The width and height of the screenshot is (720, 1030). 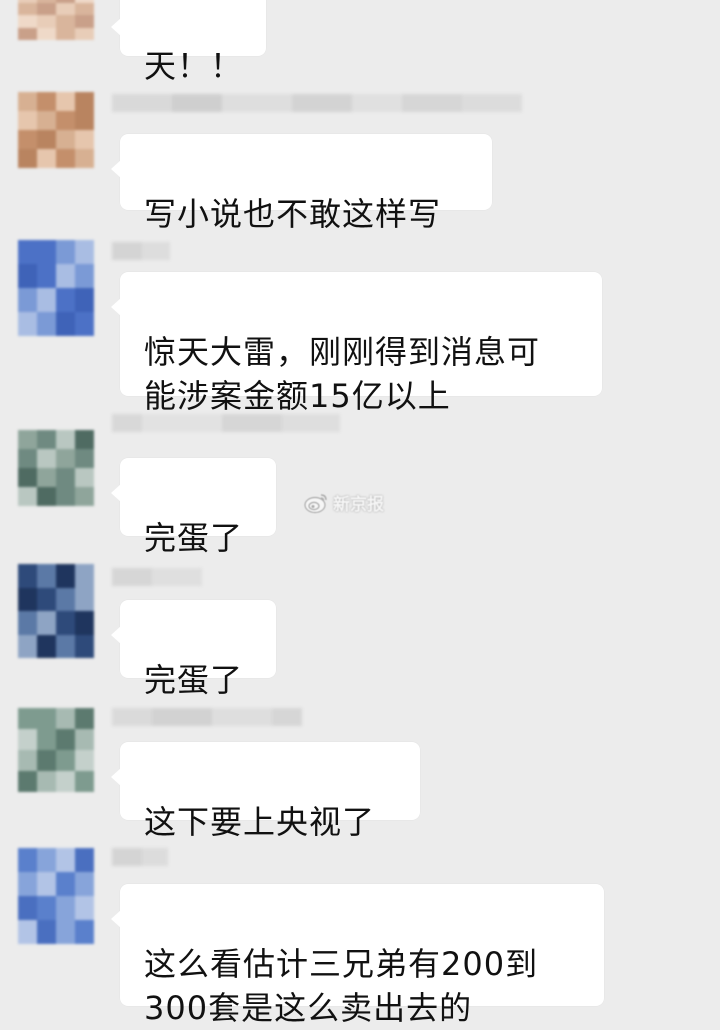 I want to click on watermark: 新京报, so click(x=343, y=502).